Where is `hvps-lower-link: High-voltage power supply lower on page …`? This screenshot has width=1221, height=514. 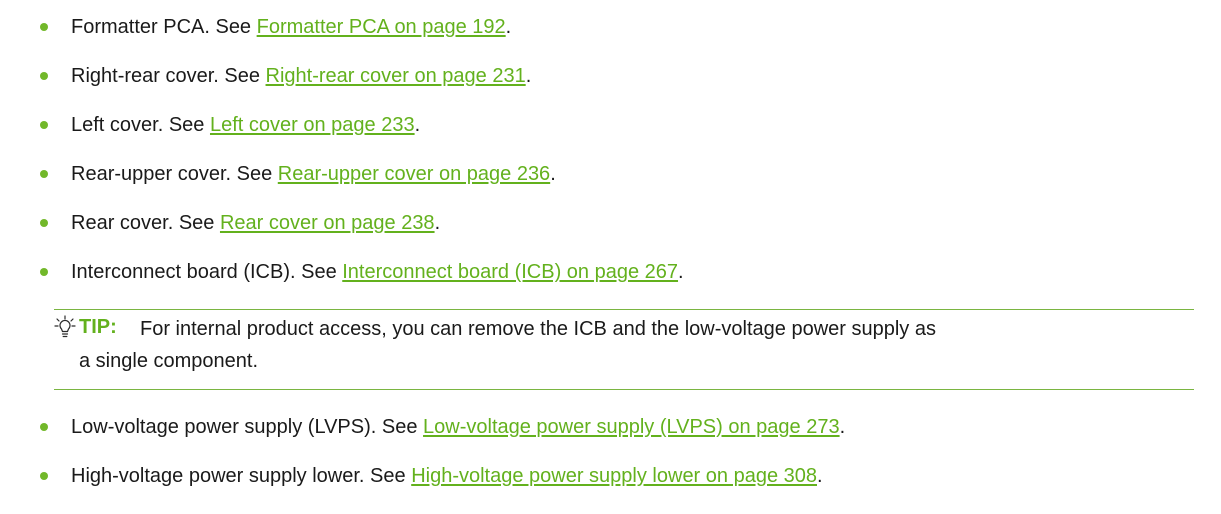 hvps-lower-link: High-voltage power supply lower on page … is located at coordinates (614, 476).